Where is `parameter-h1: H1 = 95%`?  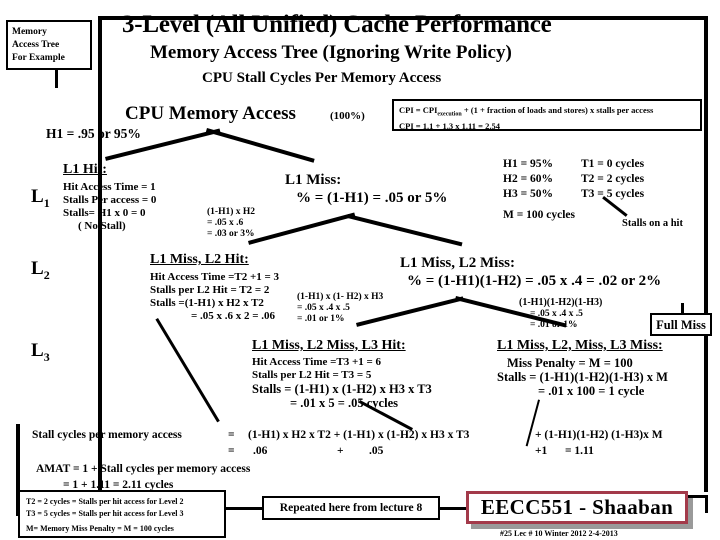 parameter-h1: H1 = 95% is located at coordinates (528, 164).